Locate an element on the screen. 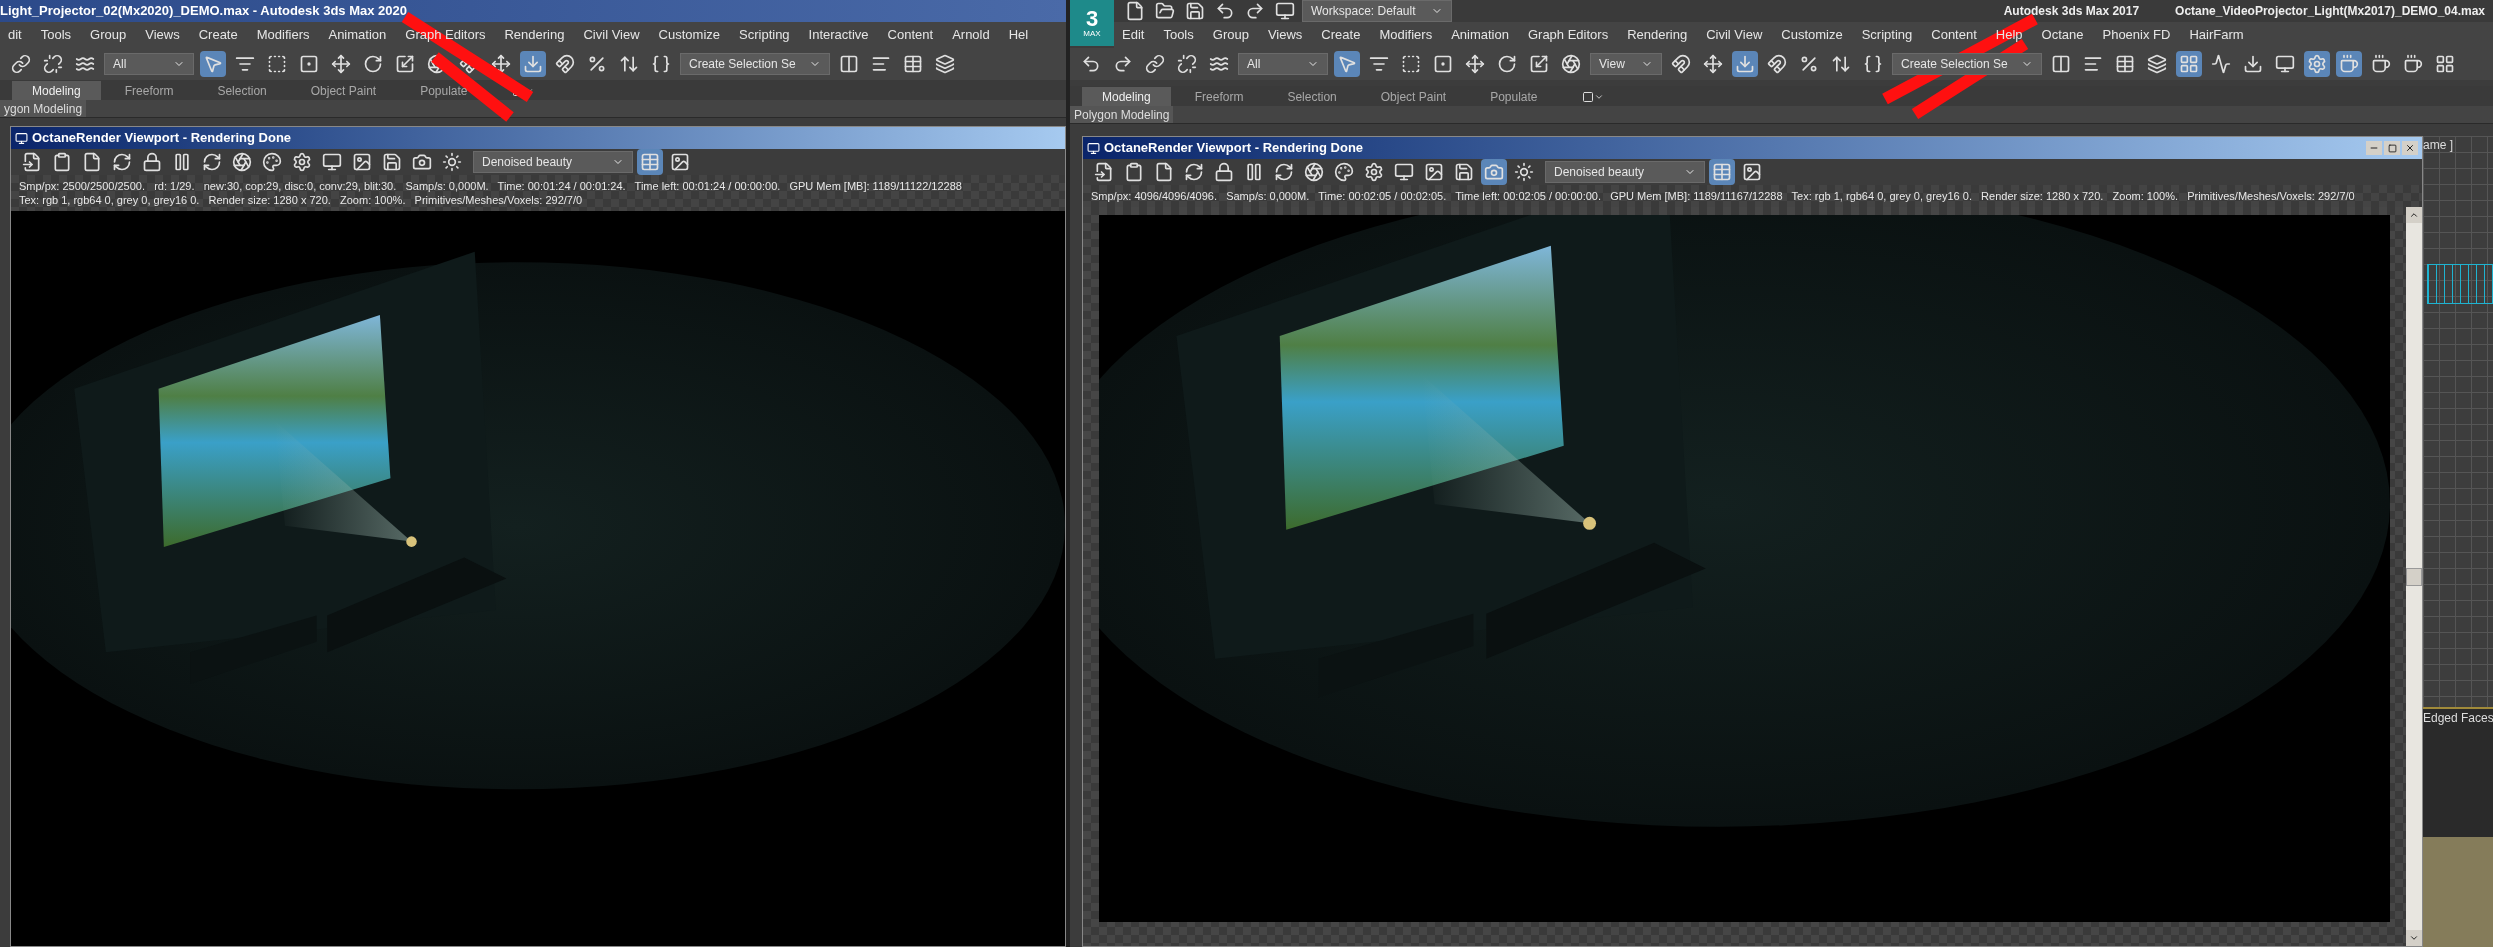 This screenshot has height=947, width=2493. close-button is located at coordinates (2410, 148).